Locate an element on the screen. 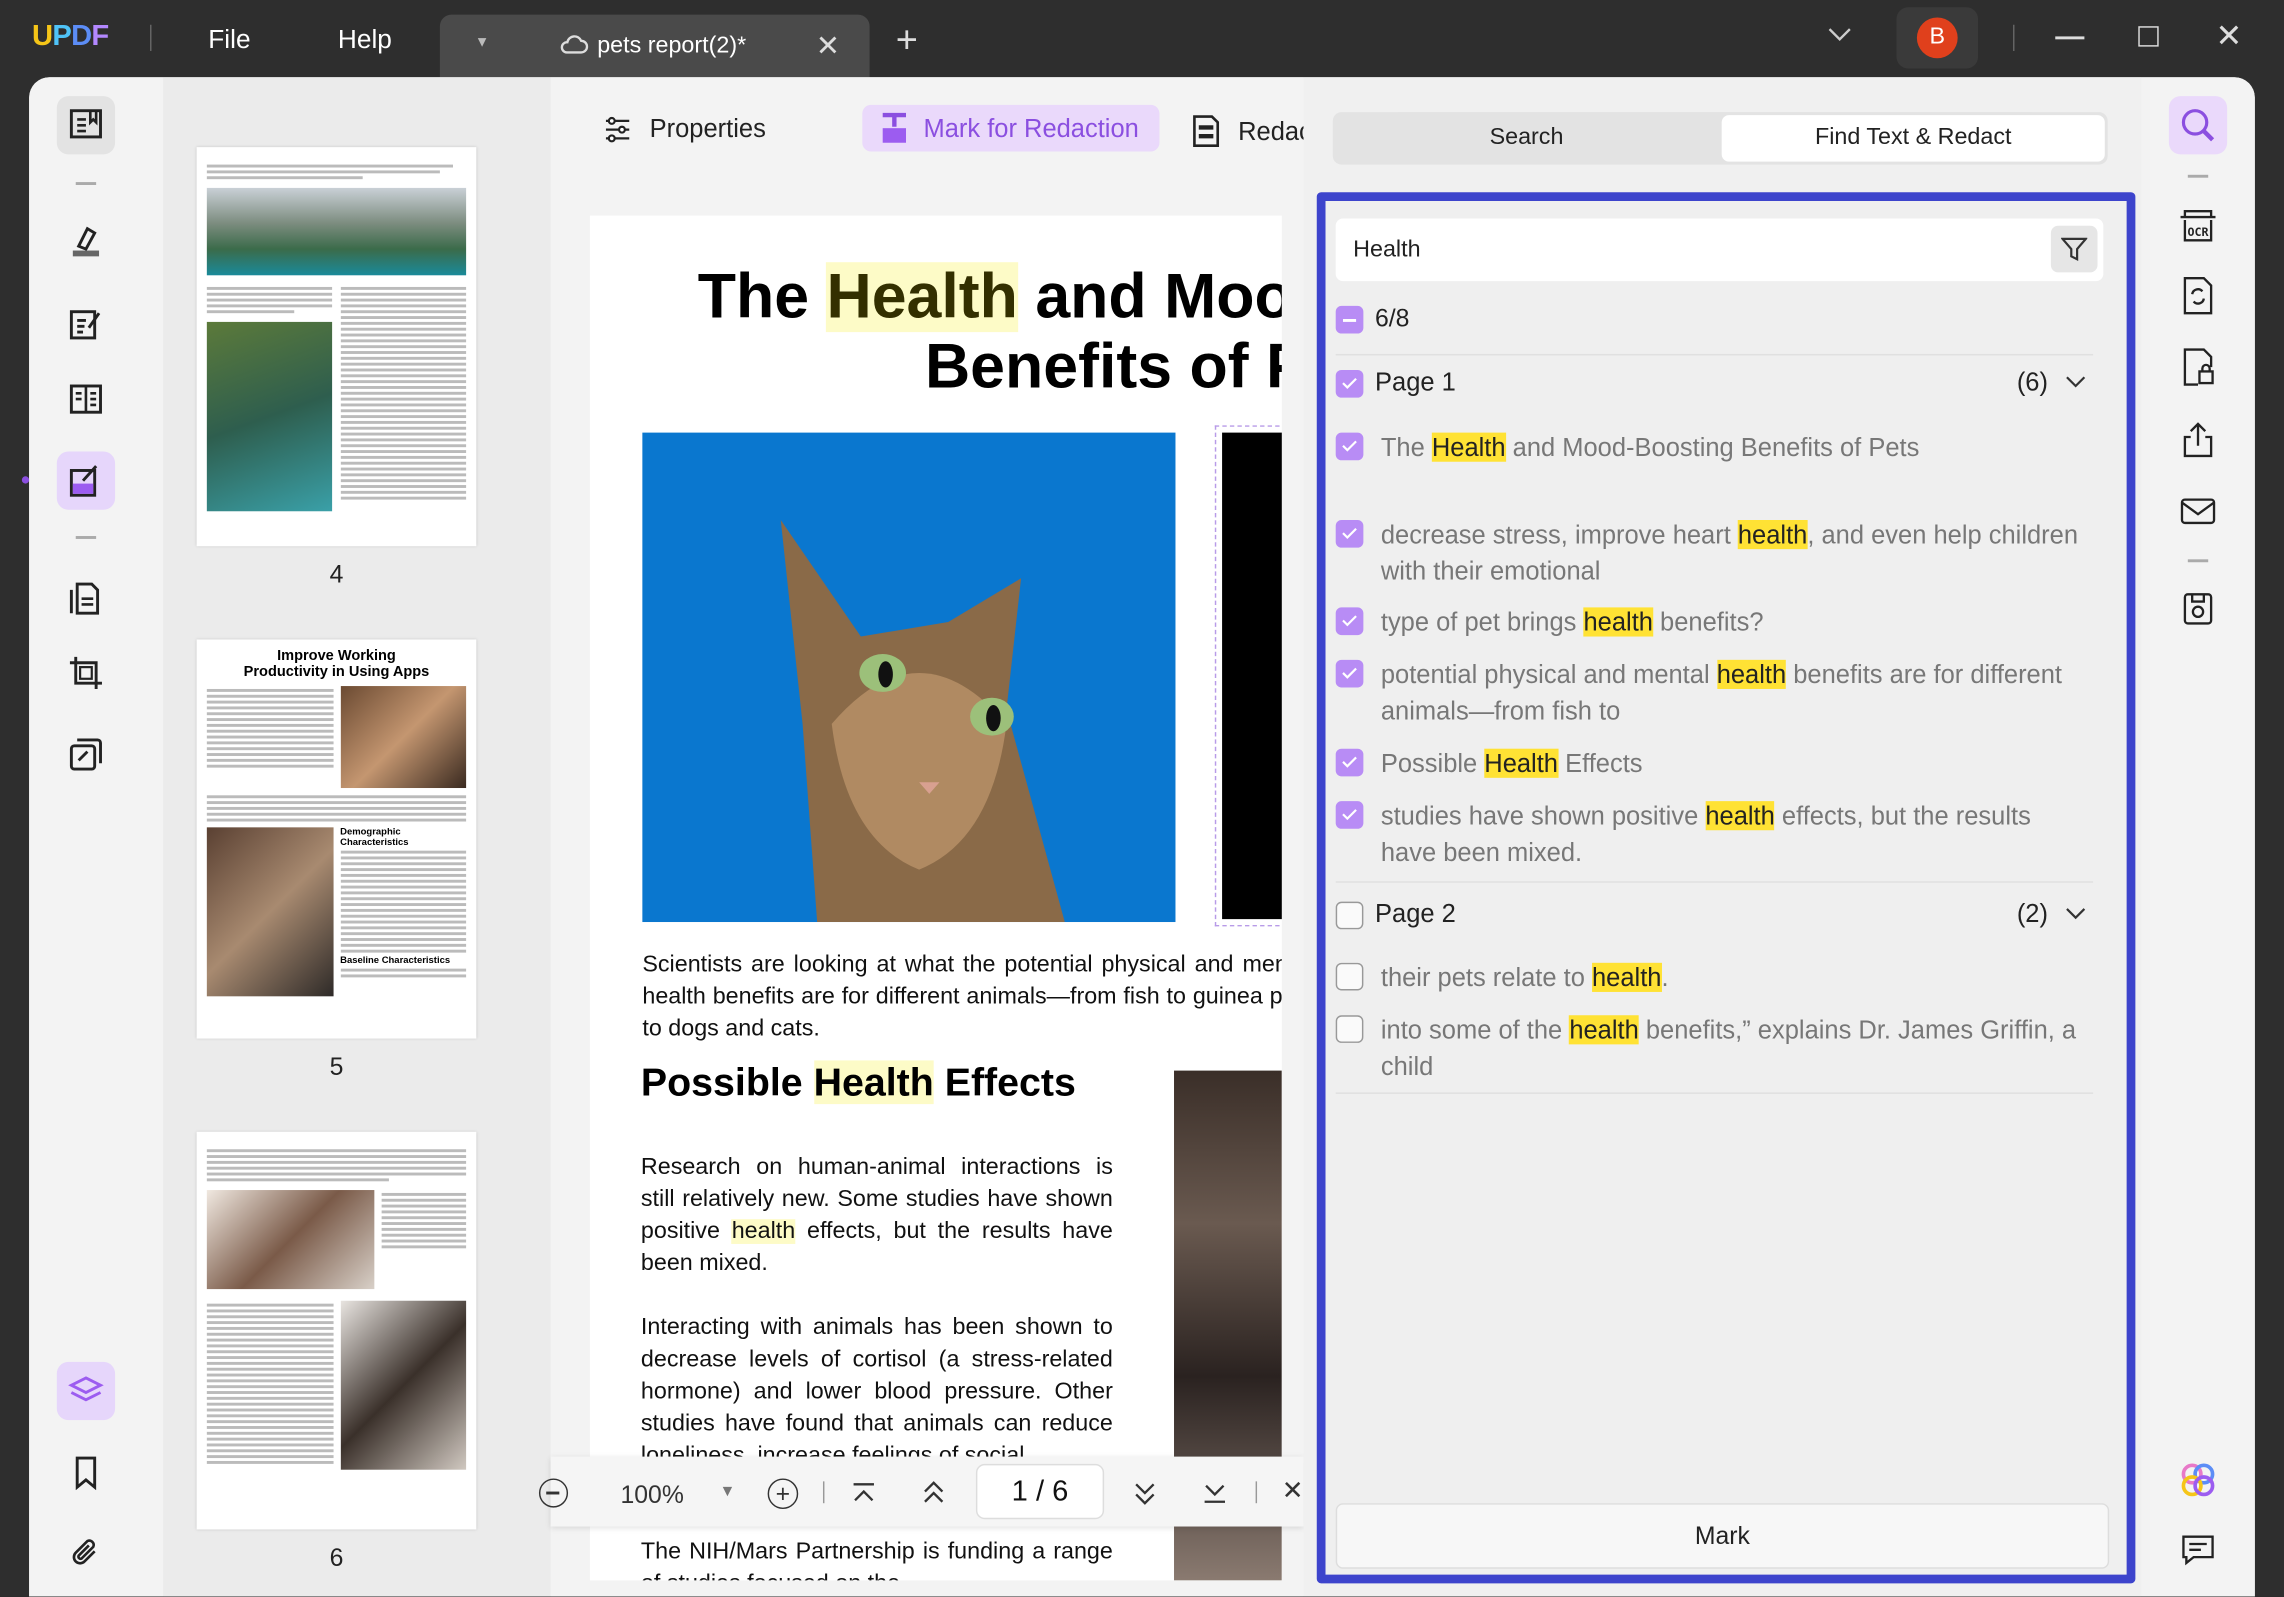 The width and height of the screenshot is (2284, 1597). bookmark-icon is located at coordinates (86, 1472).